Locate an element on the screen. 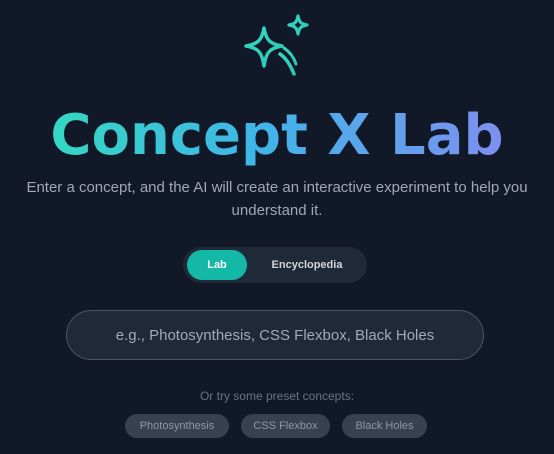  preset-chip-black-holes: Black Holes is located at coordinates (384, 426).